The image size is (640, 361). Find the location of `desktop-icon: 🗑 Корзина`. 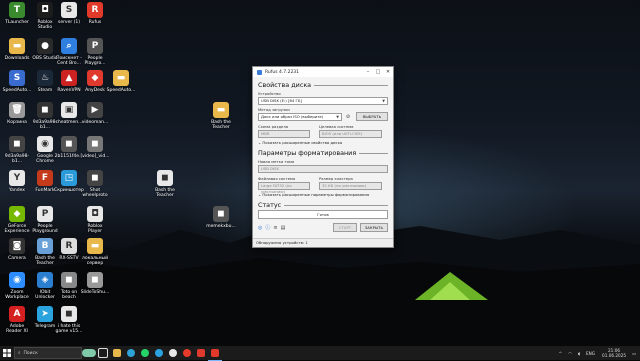

desktop-icon: 🗑 Корзина is located at coordinates (17, 113).